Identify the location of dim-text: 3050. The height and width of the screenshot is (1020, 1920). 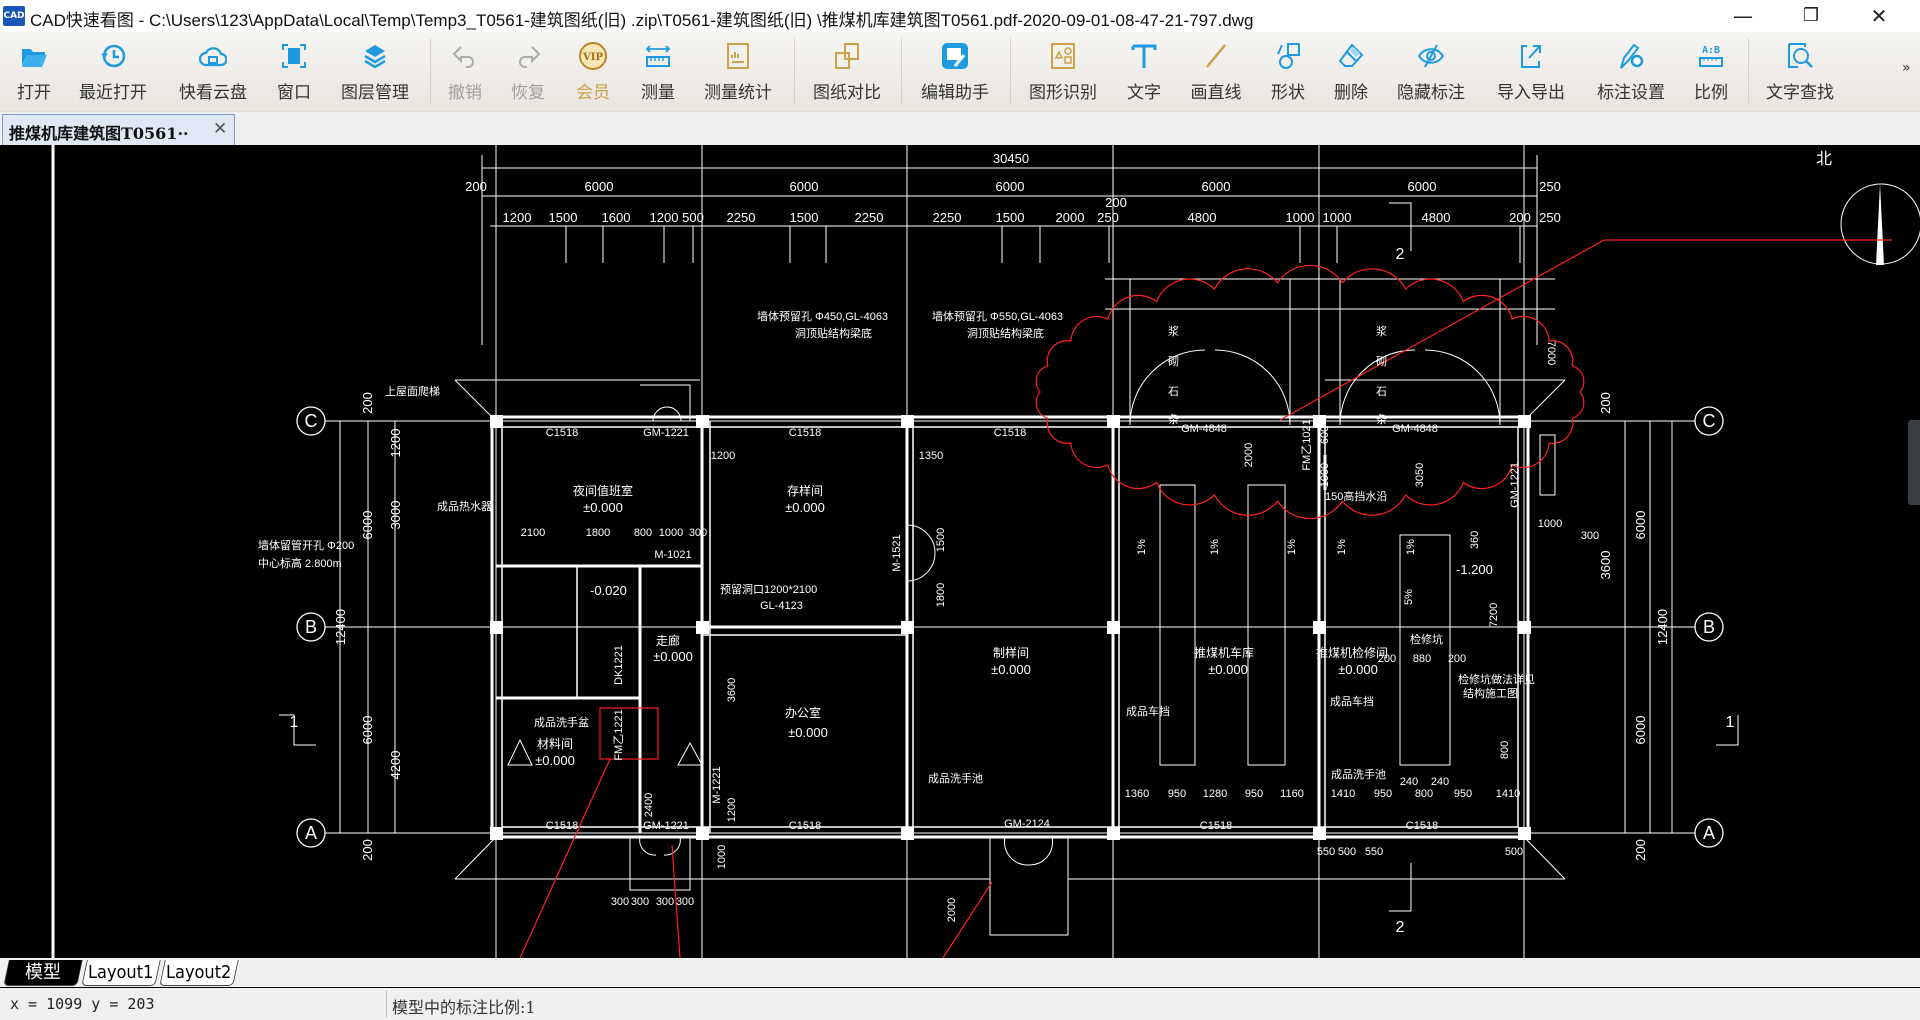
(1420, 475).